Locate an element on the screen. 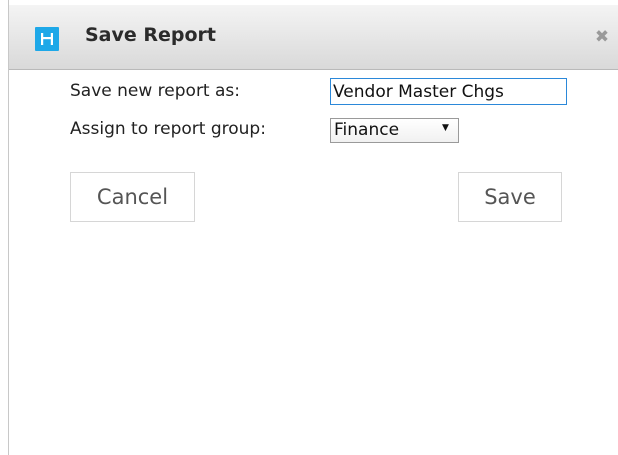 The image size is (618, 455). save-button: Save is located at coordinates (510, 197).